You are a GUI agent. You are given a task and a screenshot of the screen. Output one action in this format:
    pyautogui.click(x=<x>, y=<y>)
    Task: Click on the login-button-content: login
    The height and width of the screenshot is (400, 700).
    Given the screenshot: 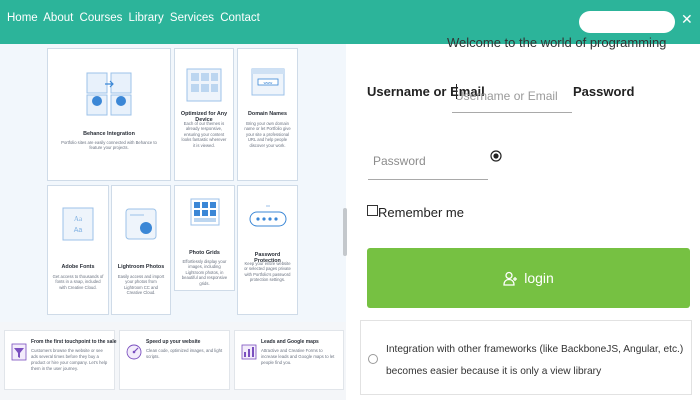 What is the action you would take?
    pyautogui.click(x=528, y=278)
    